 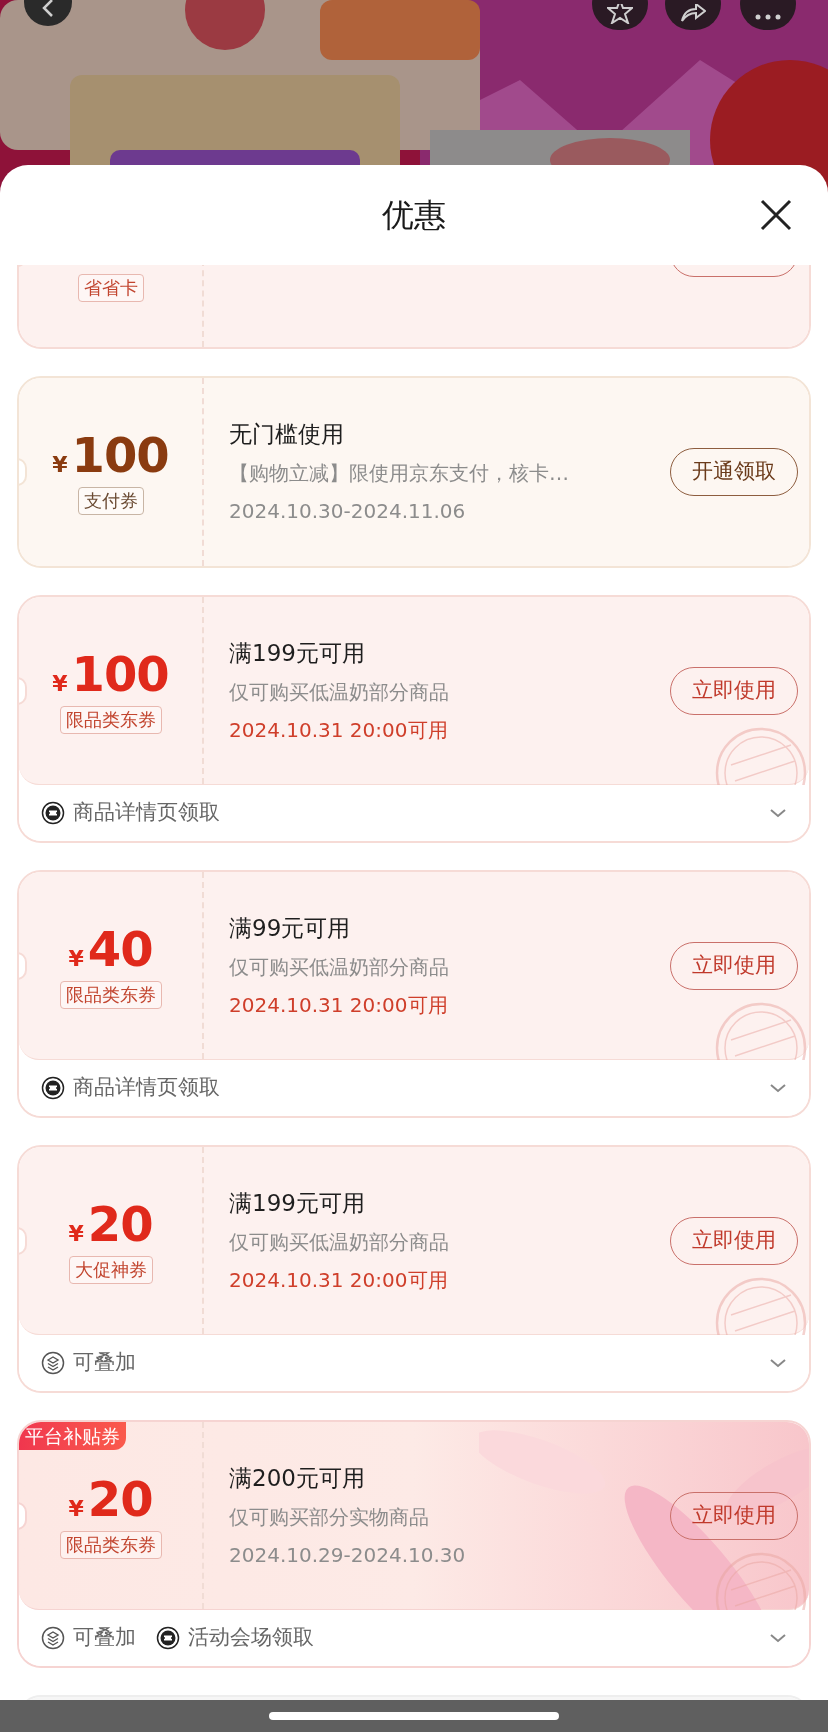 I want to click on coupon-badge: 平台补贴券, so click(x=72, y=1436).